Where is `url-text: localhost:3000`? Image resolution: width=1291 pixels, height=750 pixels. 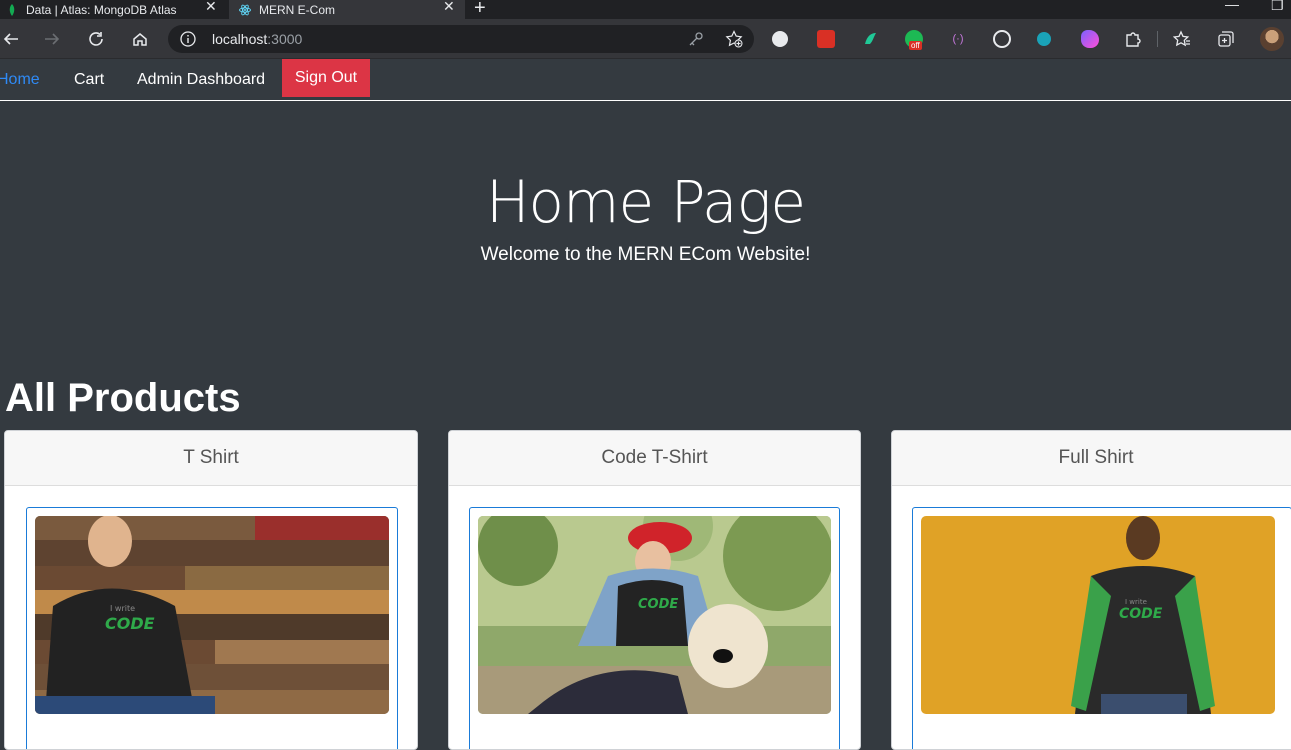 url-text: localhost:3000 is located at coordinates (257, 39).